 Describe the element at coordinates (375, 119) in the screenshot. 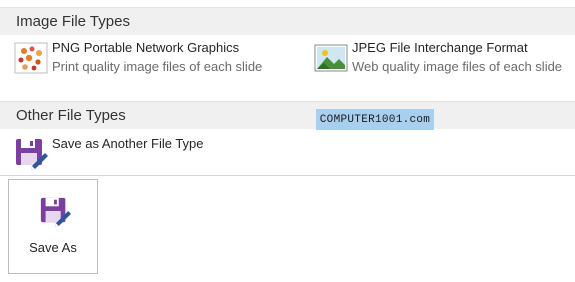

I see `watermark-label: COMPUTER1001.com` at that location.